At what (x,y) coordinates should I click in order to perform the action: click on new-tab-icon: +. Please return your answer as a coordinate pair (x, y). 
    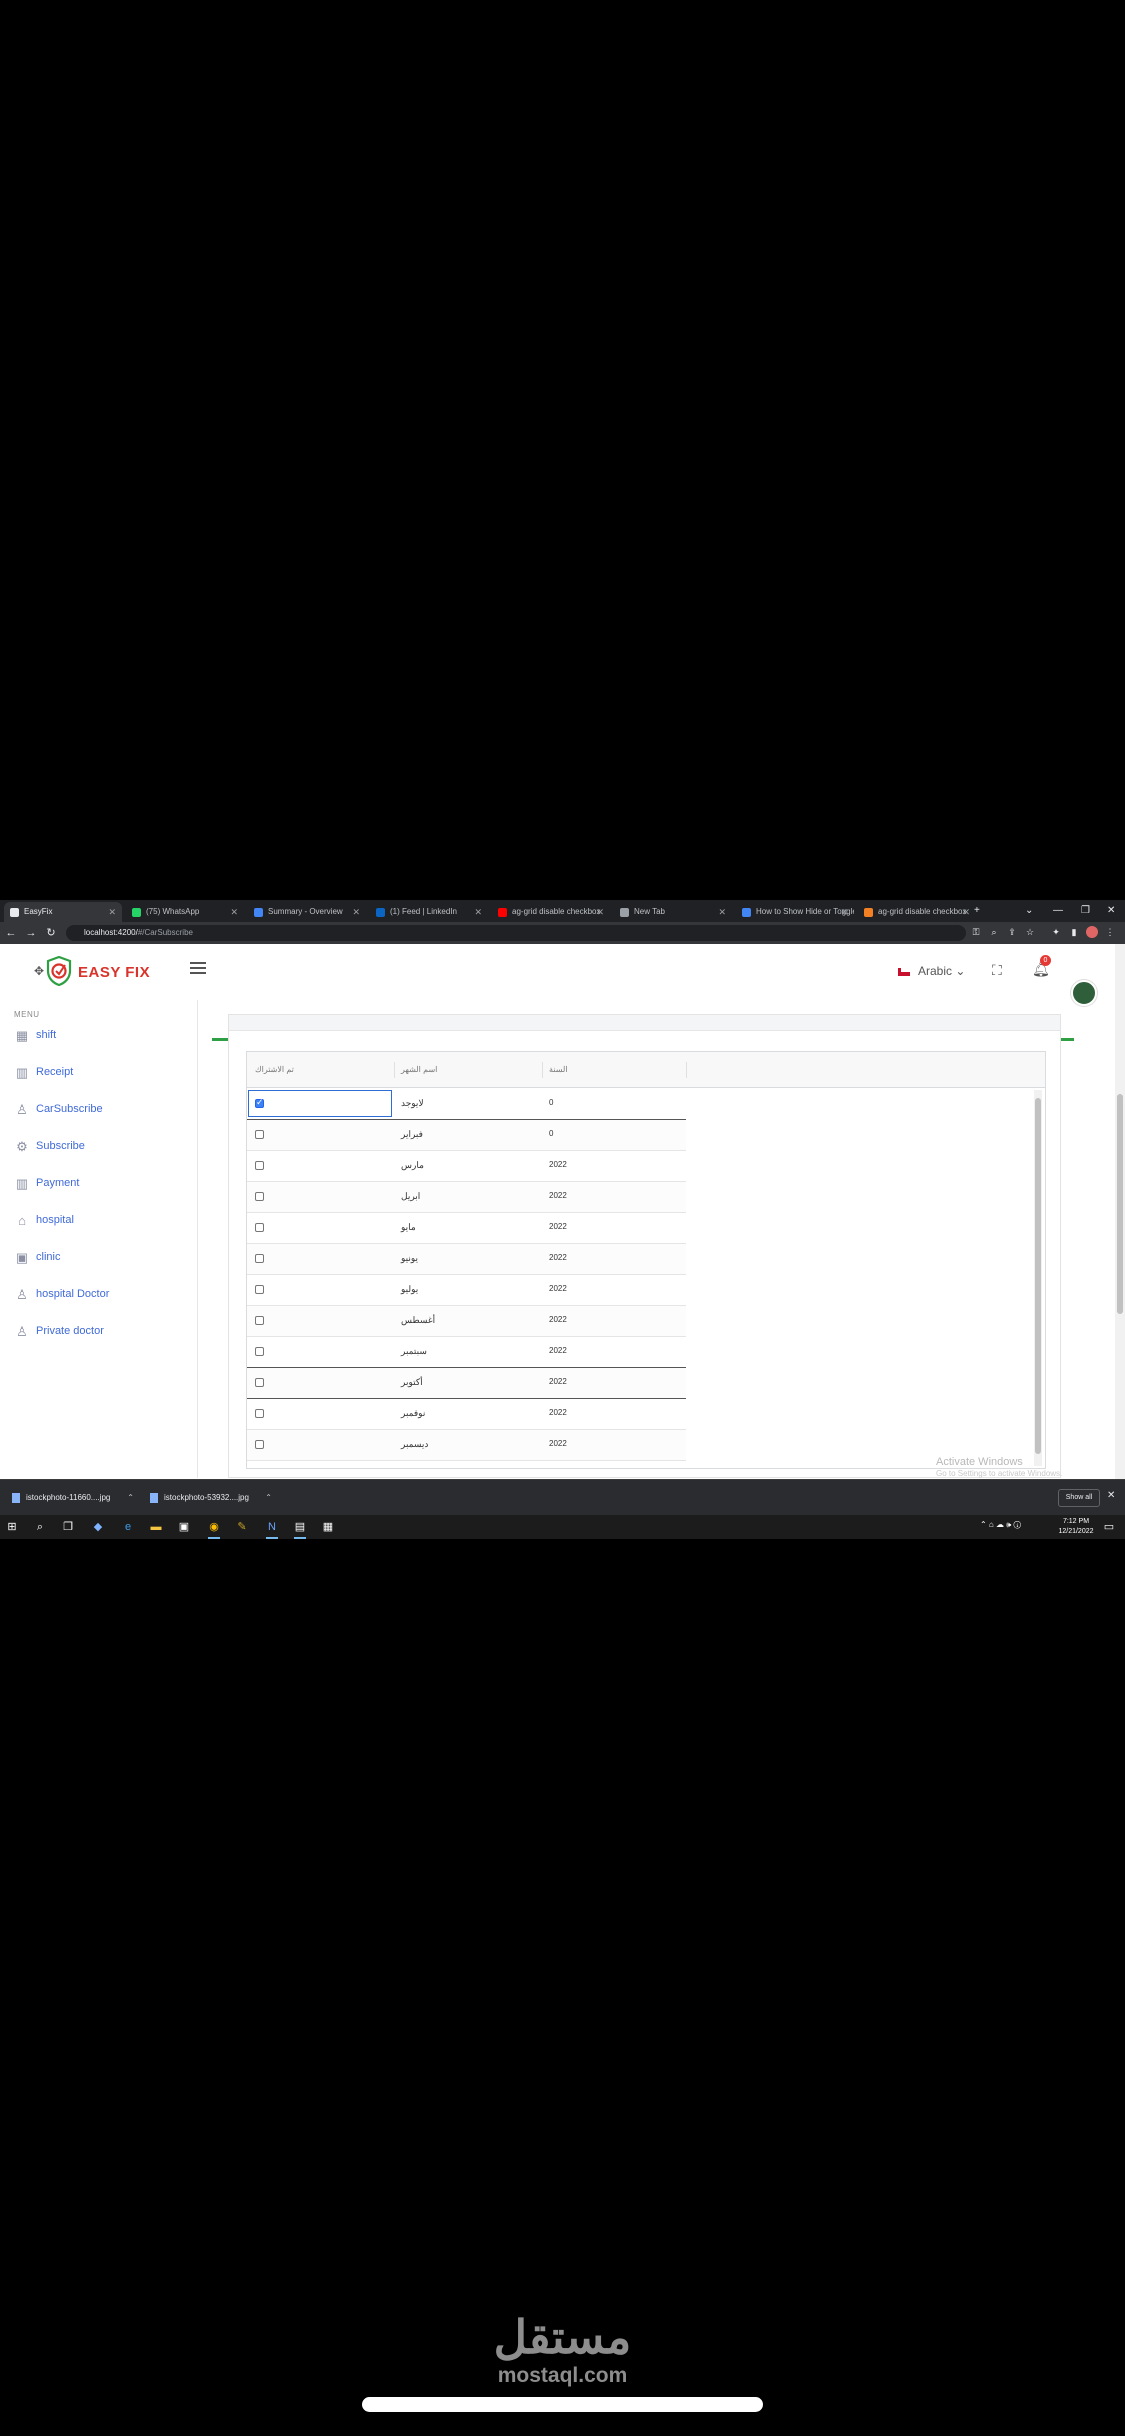
    Looking at the image, I should click on (977, 911).